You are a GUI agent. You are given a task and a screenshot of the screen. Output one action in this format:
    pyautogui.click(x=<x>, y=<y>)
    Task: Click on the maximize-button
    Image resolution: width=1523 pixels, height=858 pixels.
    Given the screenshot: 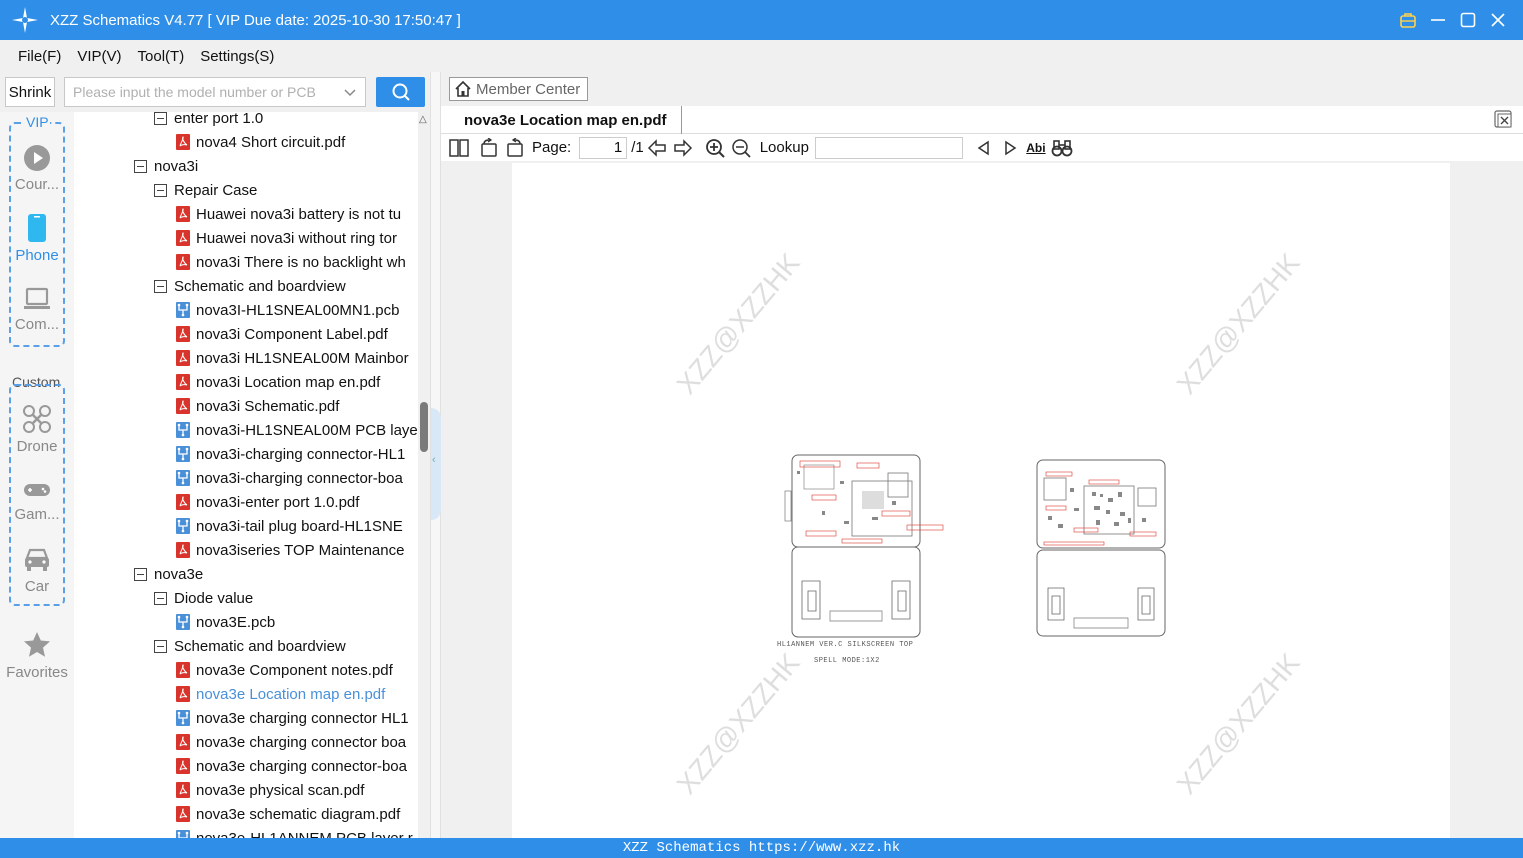 What is the action you would take?
    pyautogui.click(x=1468, y=20)
    